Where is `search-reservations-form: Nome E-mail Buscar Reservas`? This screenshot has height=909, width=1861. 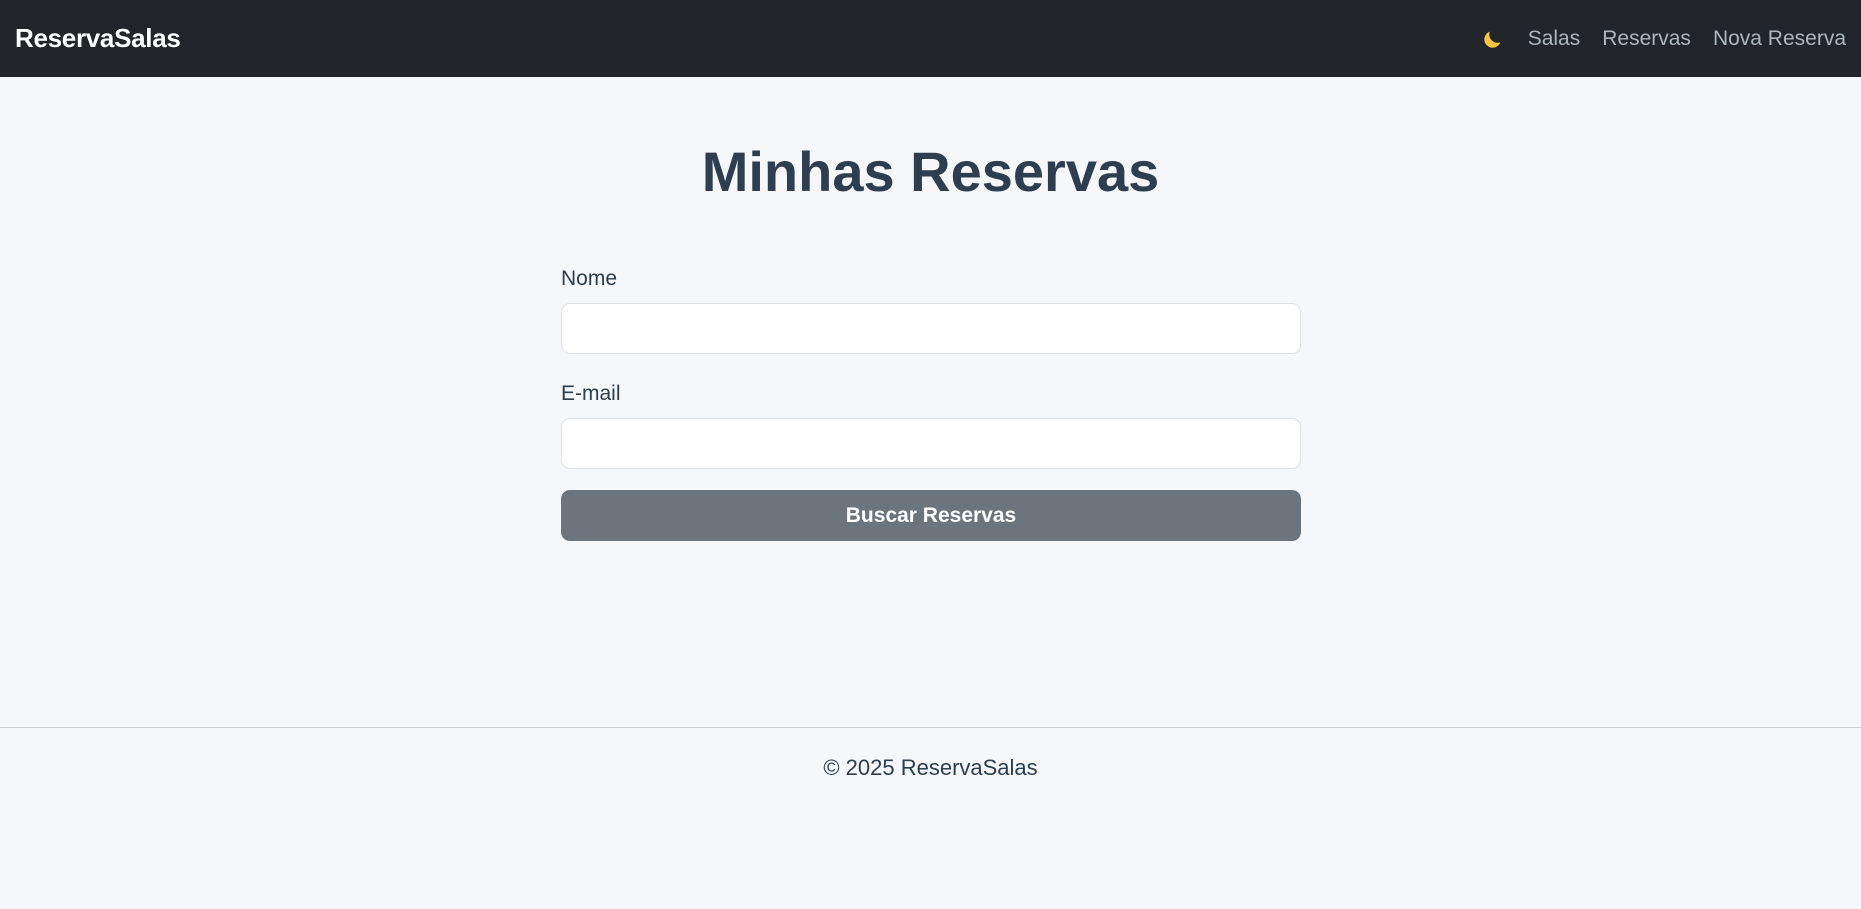 search-reservations-form: Nome E-mail Buscar Reservas is located at coordinates (931, 402).